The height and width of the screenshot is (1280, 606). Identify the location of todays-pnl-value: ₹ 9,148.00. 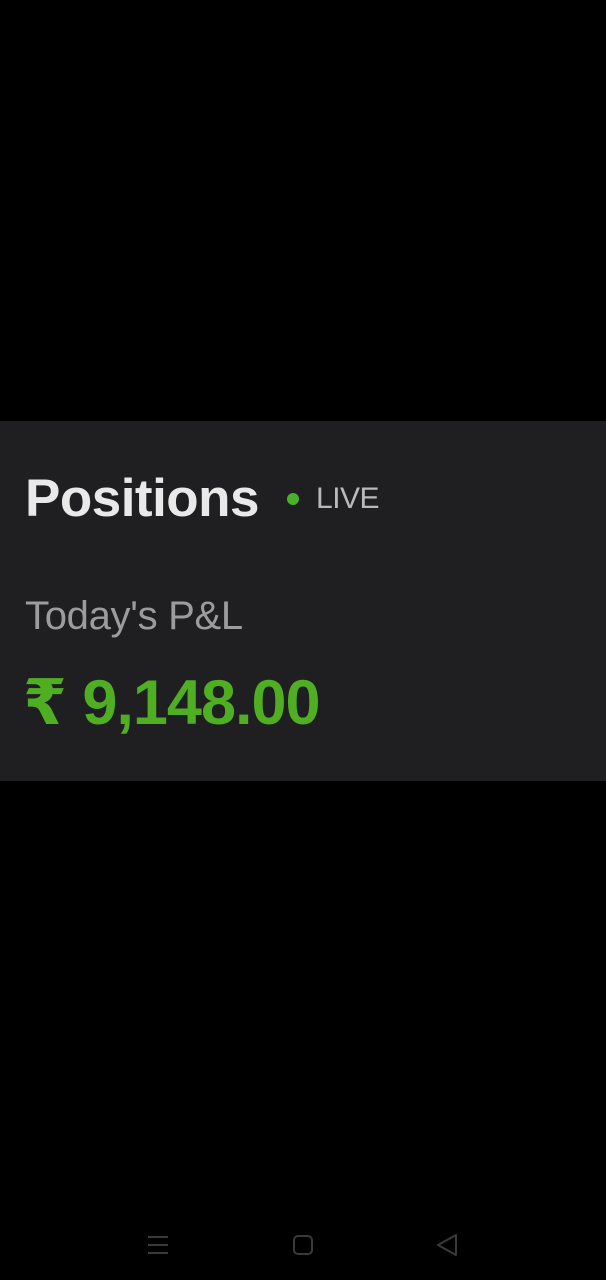
(172, 703).